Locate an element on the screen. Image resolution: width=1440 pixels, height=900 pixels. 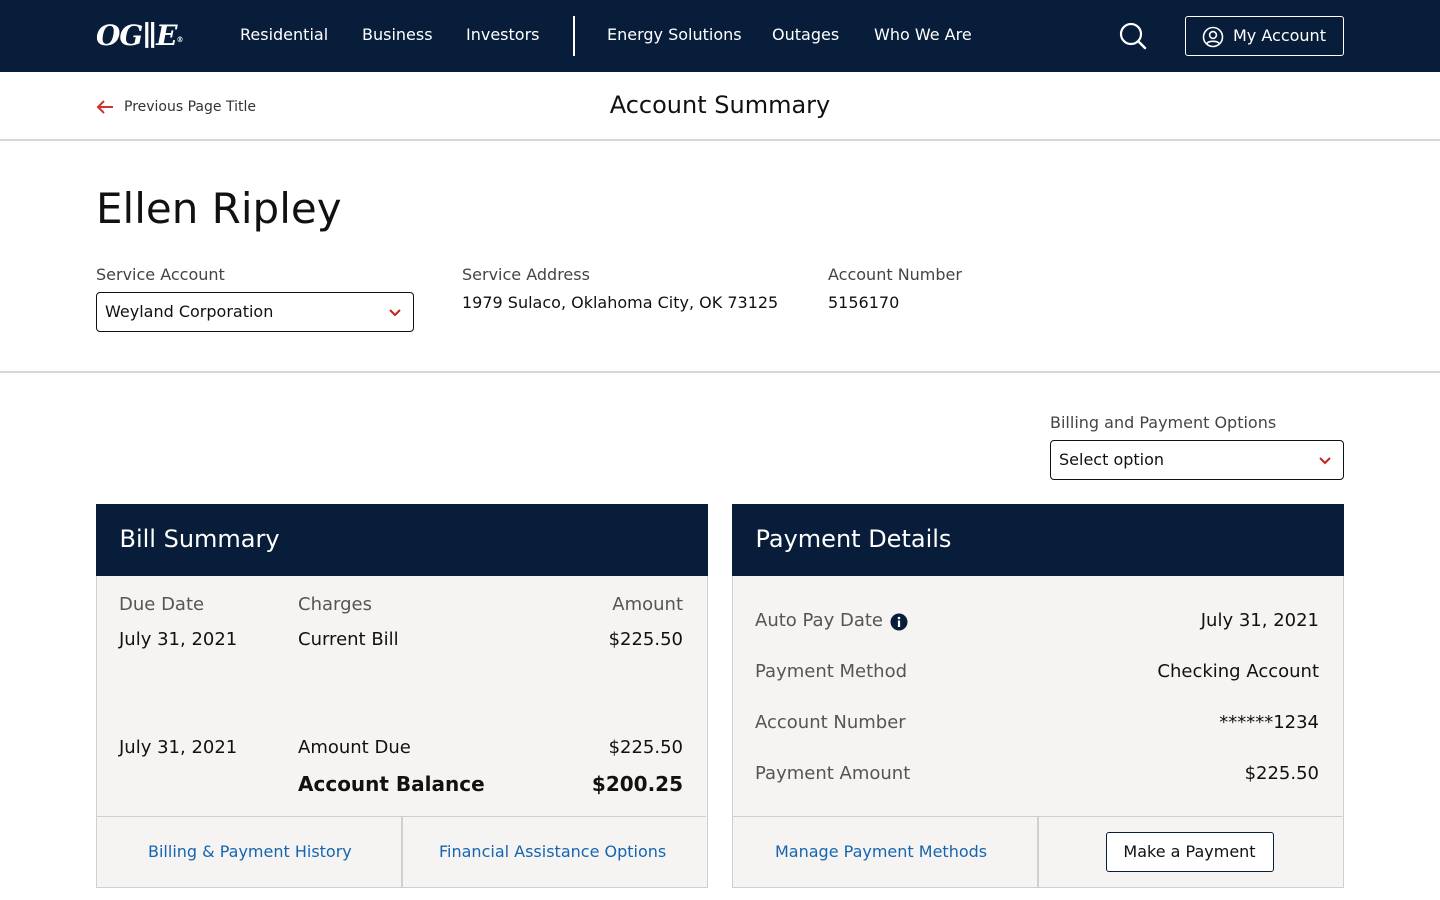
nav-link-outages: Outages is located at coordinates (805, 35).